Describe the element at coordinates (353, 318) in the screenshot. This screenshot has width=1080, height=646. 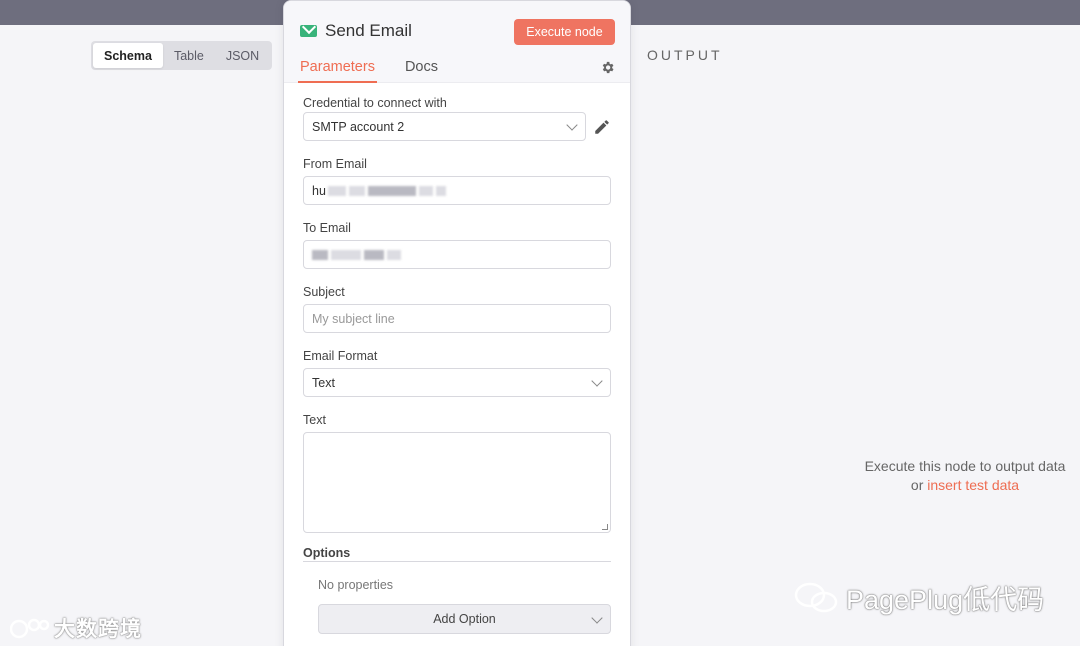
I see `subject-placeholder: My subject line` at that location.